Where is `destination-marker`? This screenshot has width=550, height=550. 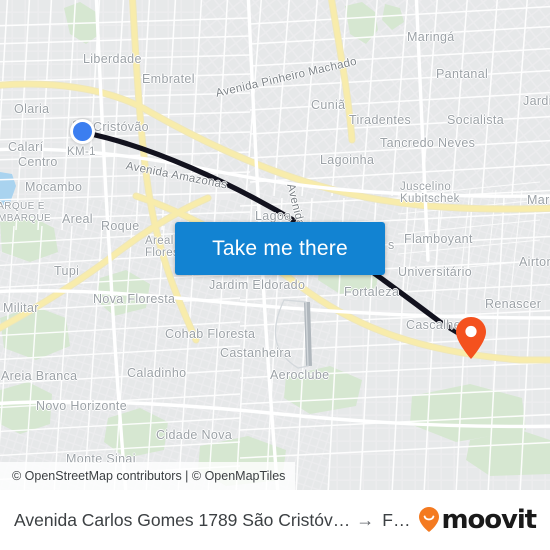 destination-marker is located at coordinates (471, 338).